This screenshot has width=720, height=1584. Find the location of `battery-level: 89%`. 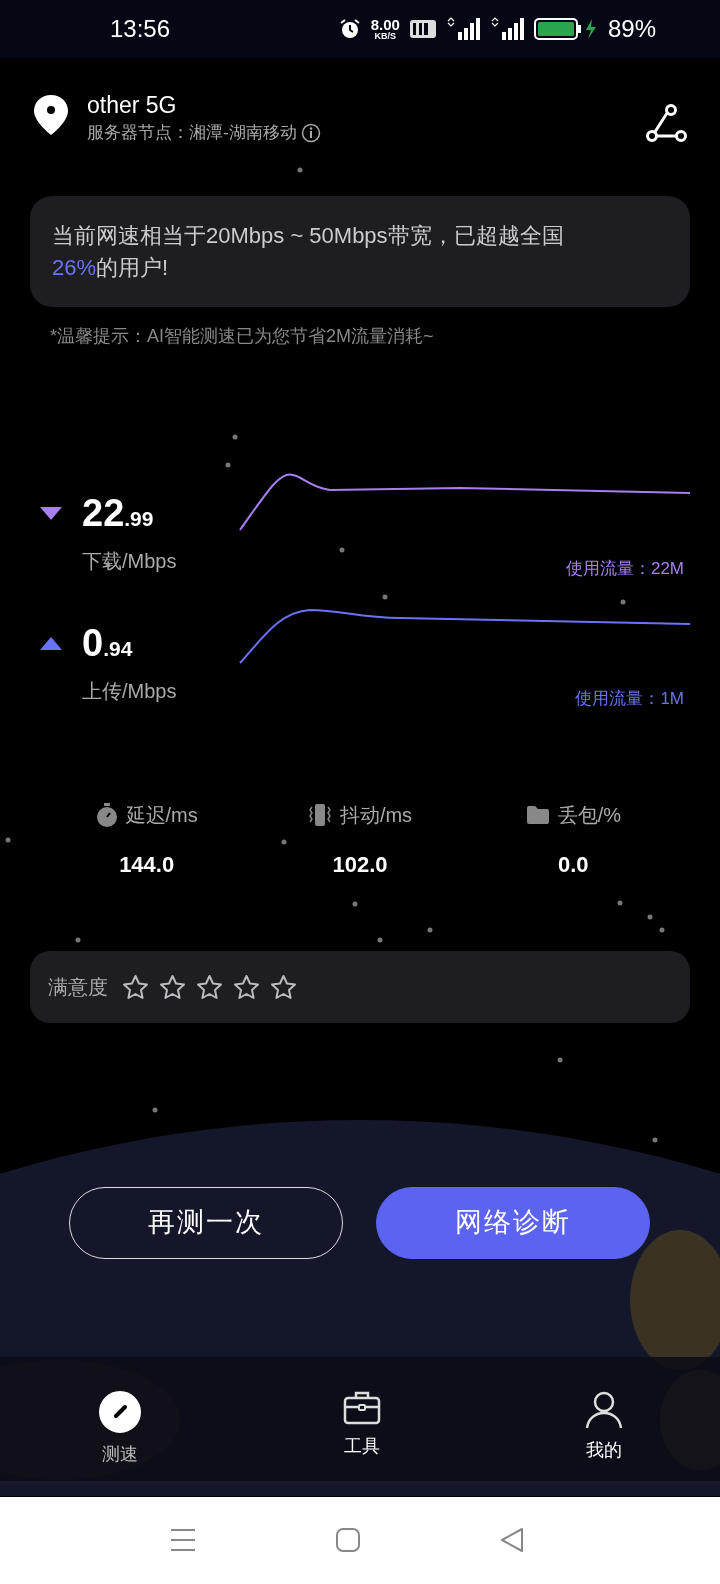

battery-level: 89% is located at coordinates (631, 29).